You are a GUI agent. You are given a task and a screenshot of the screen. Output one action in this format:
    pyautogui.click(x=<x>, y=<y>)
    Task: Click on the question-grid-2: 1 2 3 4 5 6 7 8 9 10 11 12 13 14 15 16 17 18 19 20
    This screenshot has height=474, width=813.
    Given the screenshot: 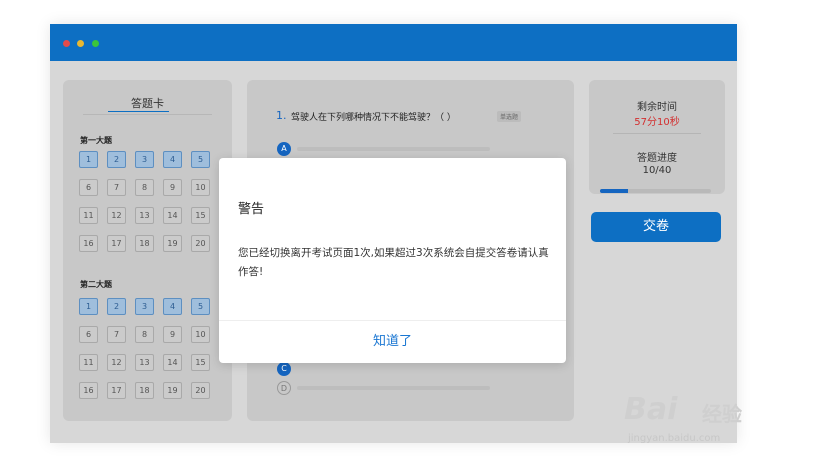 What is the action you would take?
    pyautogui.click(x=144, y=348)
    